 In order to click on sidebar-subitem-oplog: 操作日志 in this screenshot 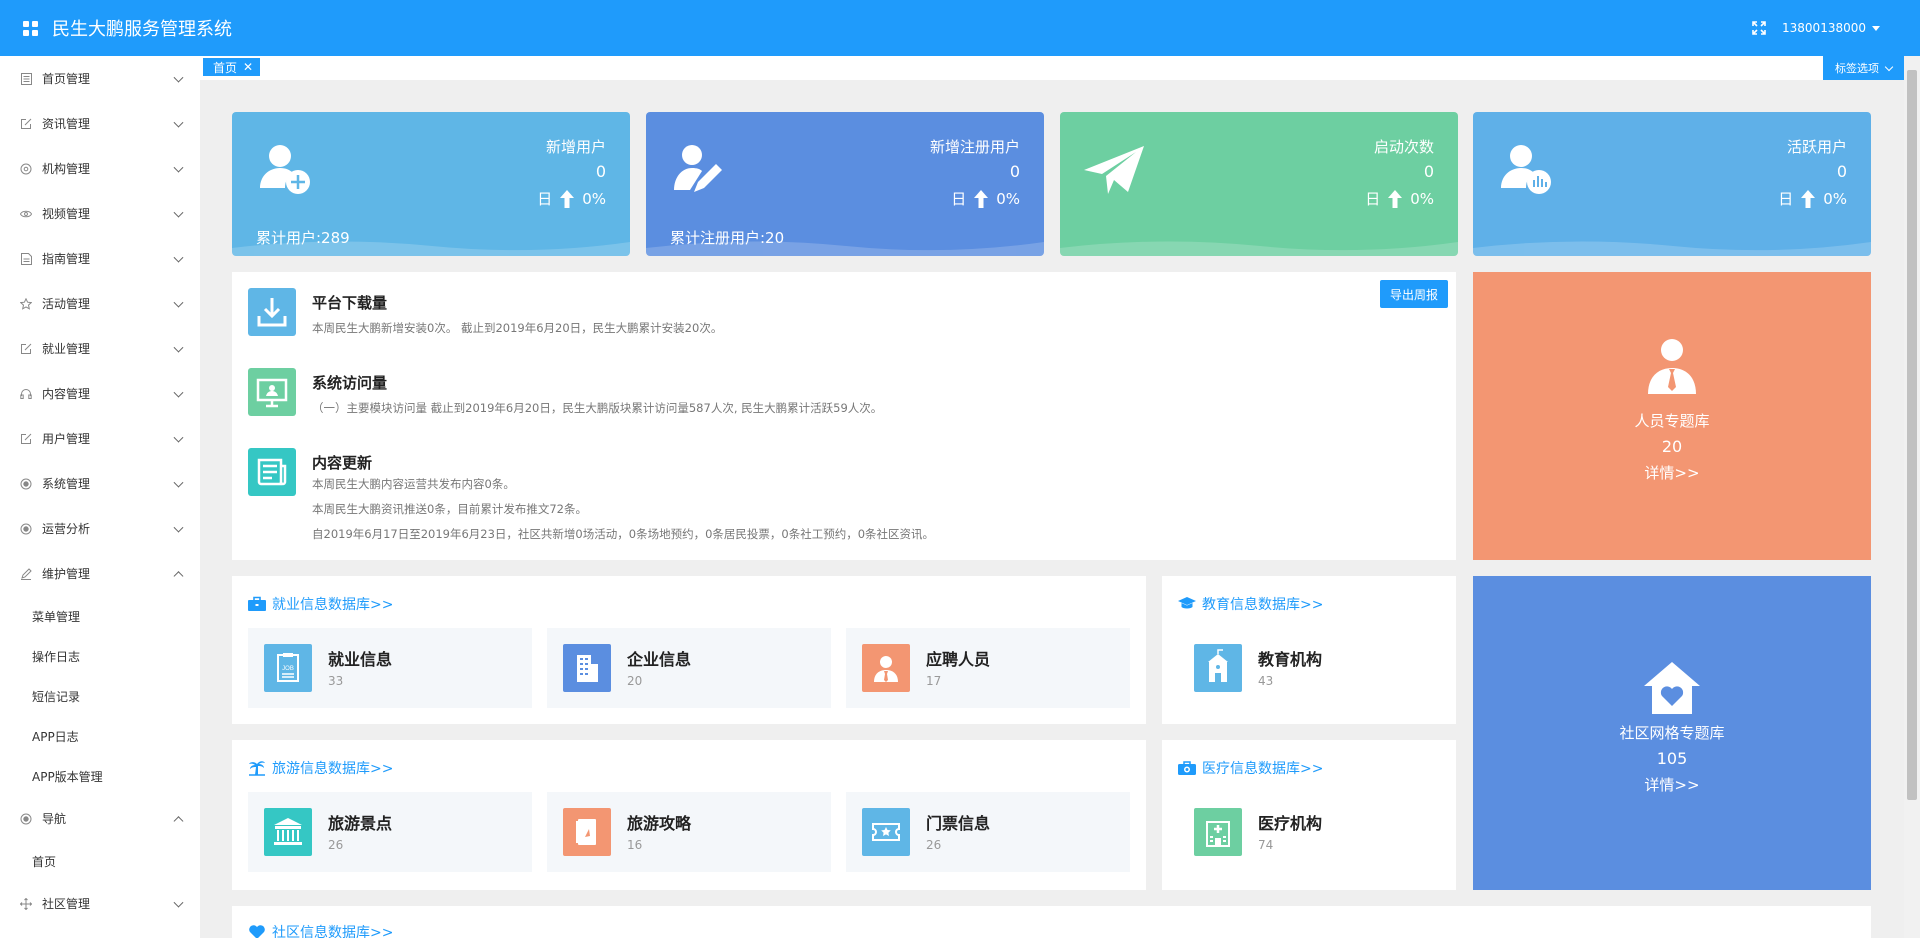, I will do `click(100, 656)`.